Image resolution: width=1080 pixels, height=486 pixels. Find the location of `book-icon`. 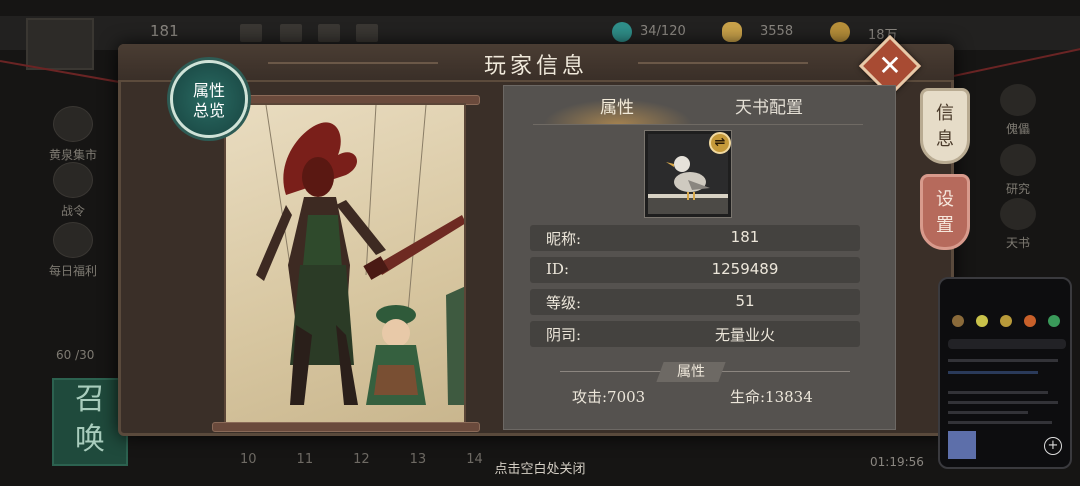

book-icon is located at coordinates (1018, 214).